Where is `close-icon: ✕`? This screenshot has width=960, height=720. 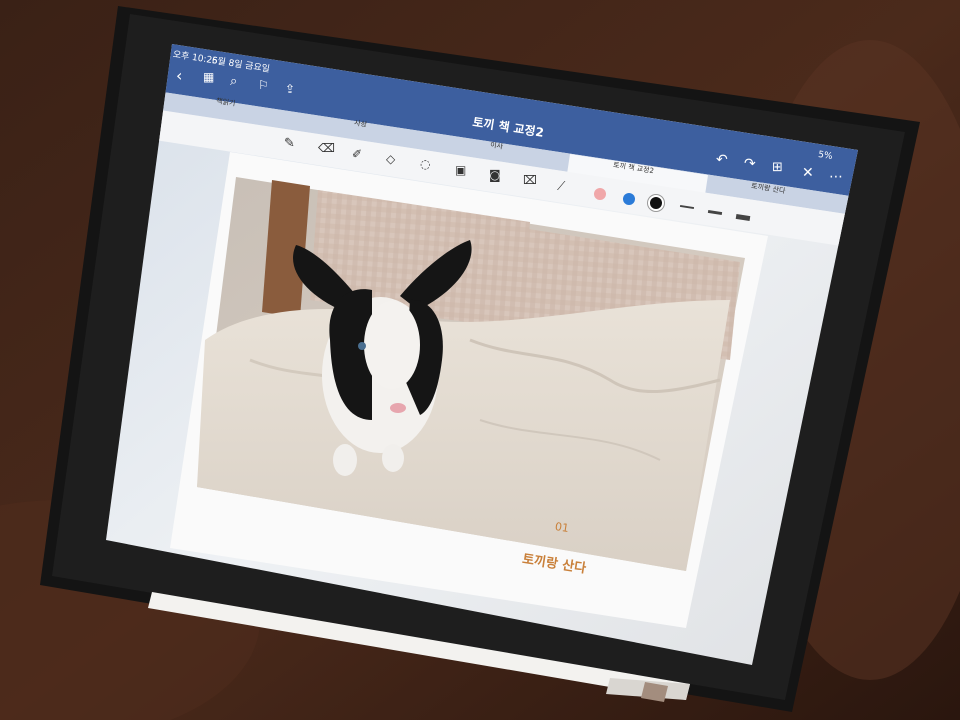 close-icon: ✕ is located at coordinates (808, 173).